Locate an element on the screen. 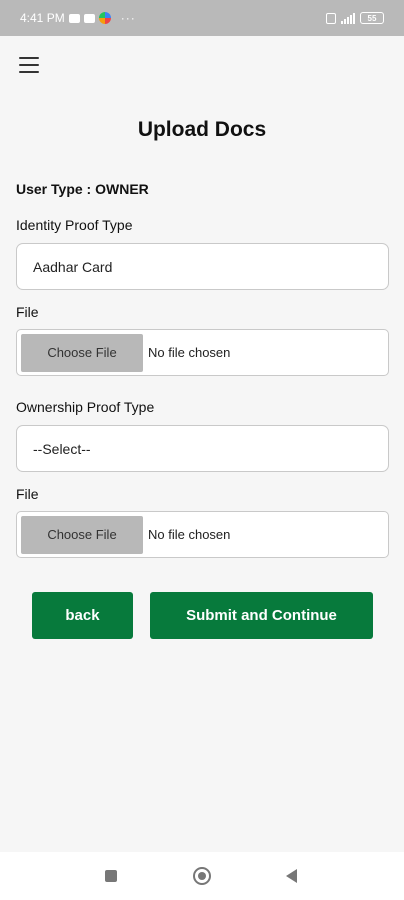 The height and width of the screenshot is (900, 404). home-icon is located at coordinates (202, 876).